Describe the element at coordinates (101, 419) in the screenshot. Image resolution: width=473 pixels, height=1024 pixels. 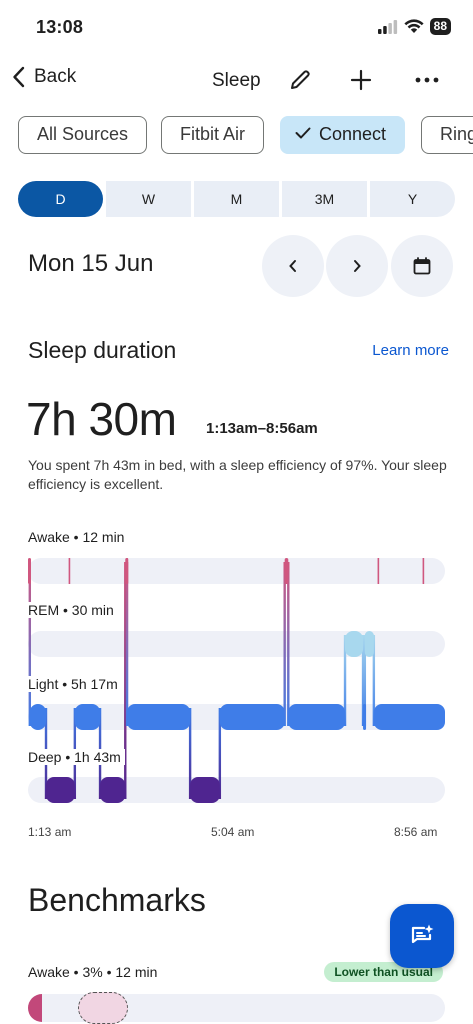
I see `sleep-duration-value: 7h 30m` at that location.